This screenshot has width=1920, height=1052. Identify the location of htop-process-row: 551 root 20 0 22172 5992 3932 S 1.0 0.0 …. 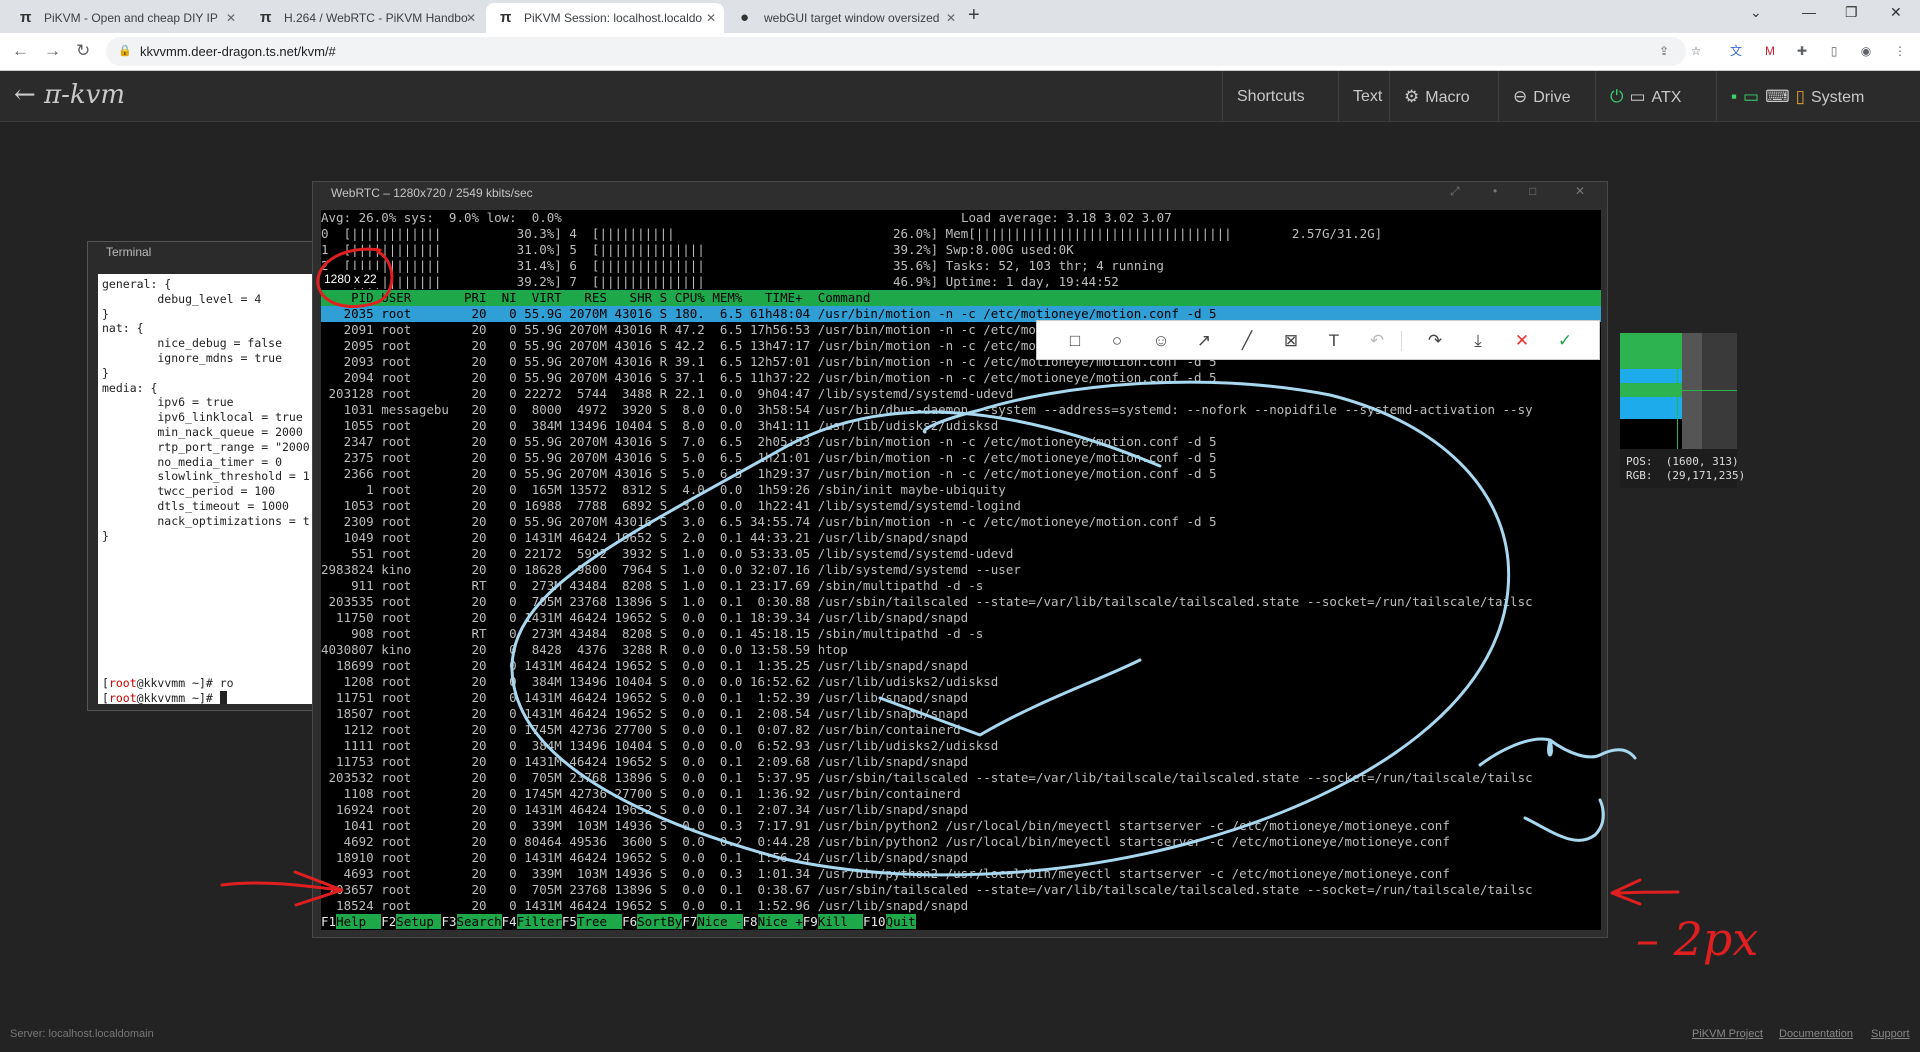
(667, 553).